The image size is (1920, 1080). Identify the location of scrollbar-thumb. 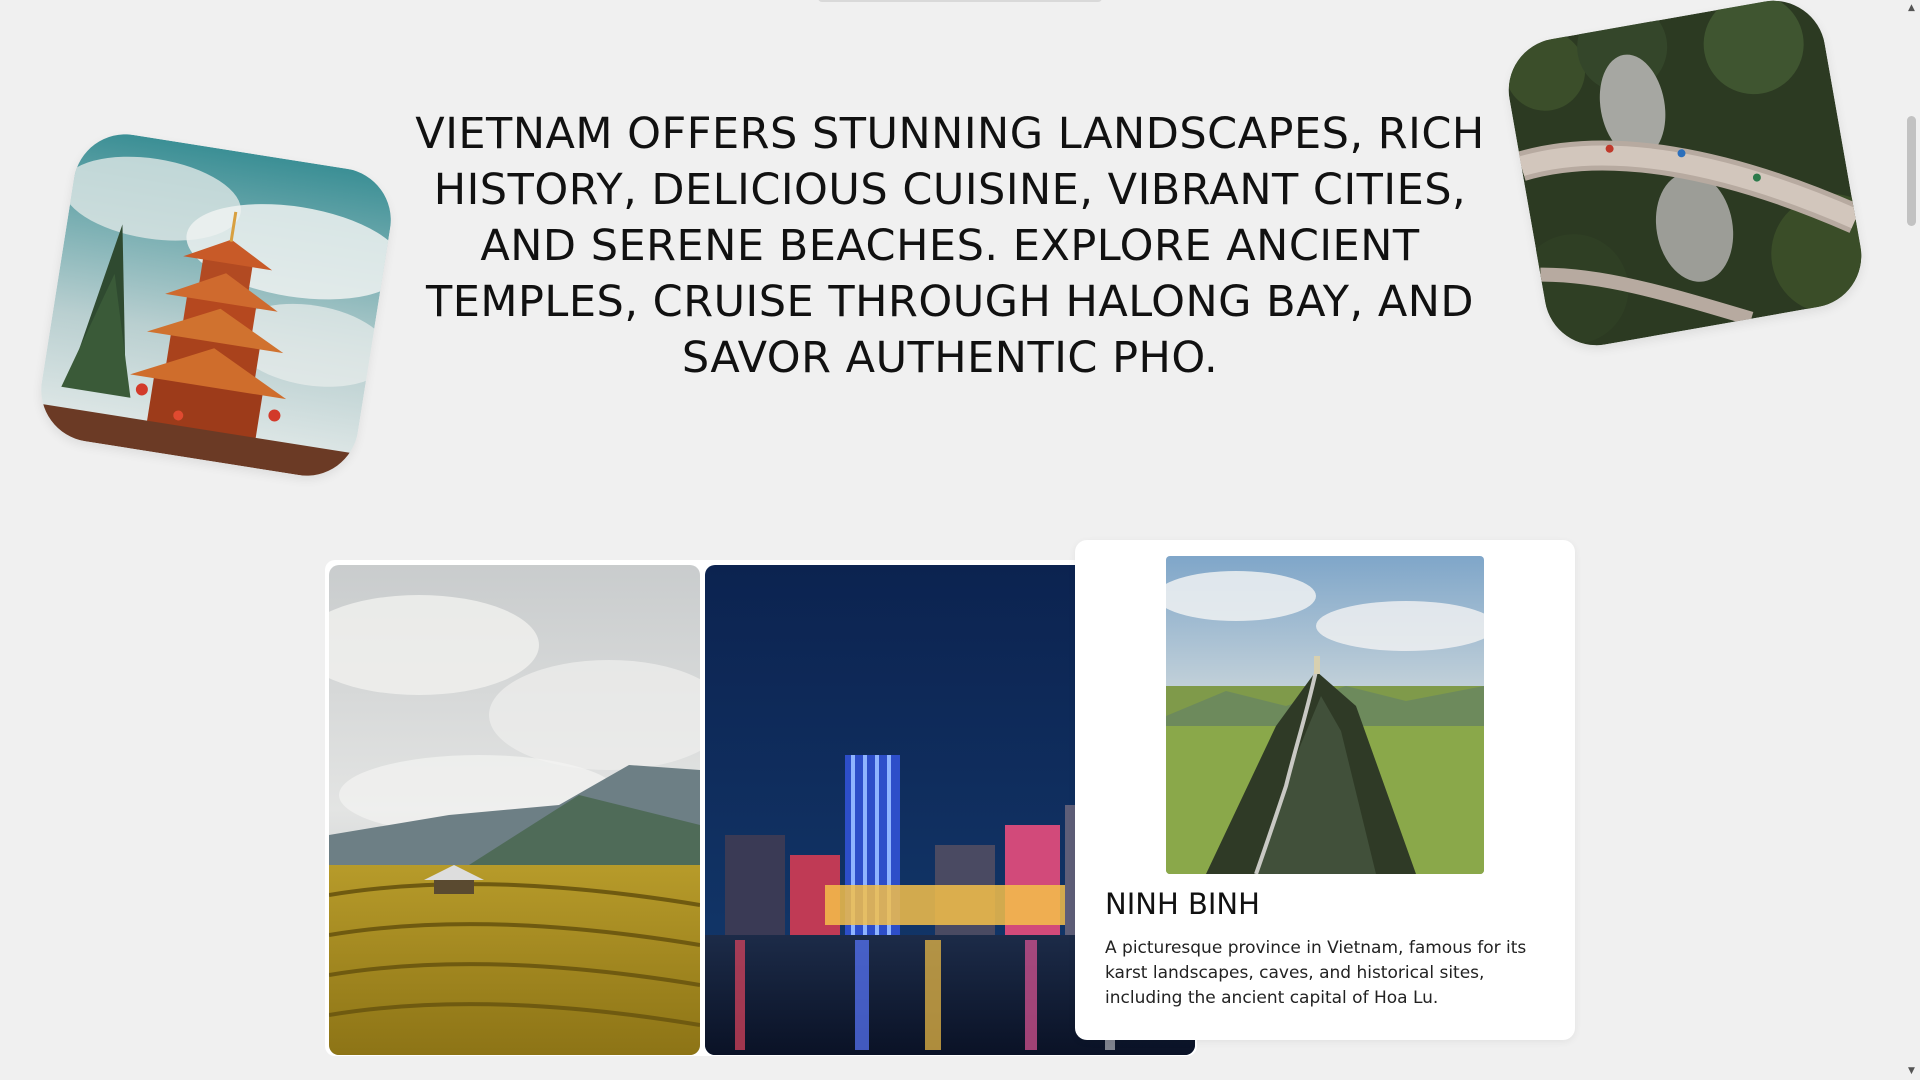
(1911, 171).